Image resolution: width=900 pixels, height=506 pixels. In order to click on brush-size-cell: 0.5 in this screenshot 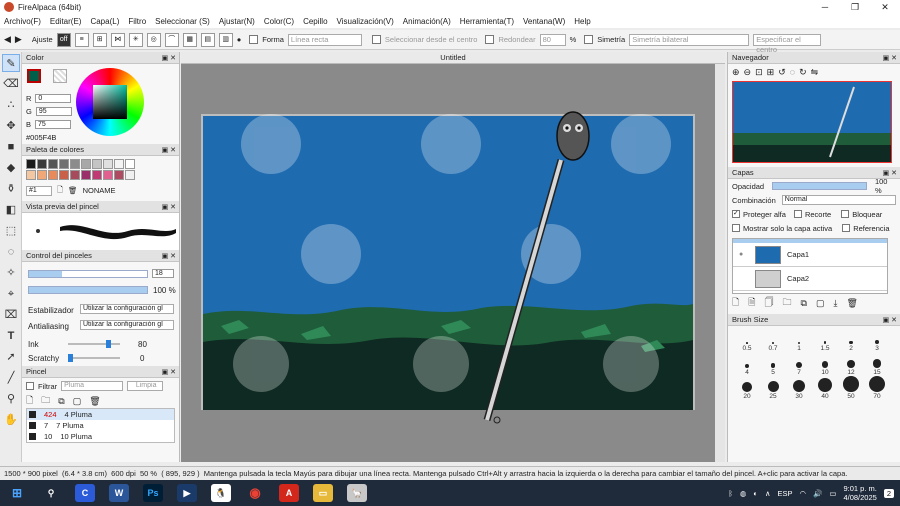, I will do `click(747, 340)`.